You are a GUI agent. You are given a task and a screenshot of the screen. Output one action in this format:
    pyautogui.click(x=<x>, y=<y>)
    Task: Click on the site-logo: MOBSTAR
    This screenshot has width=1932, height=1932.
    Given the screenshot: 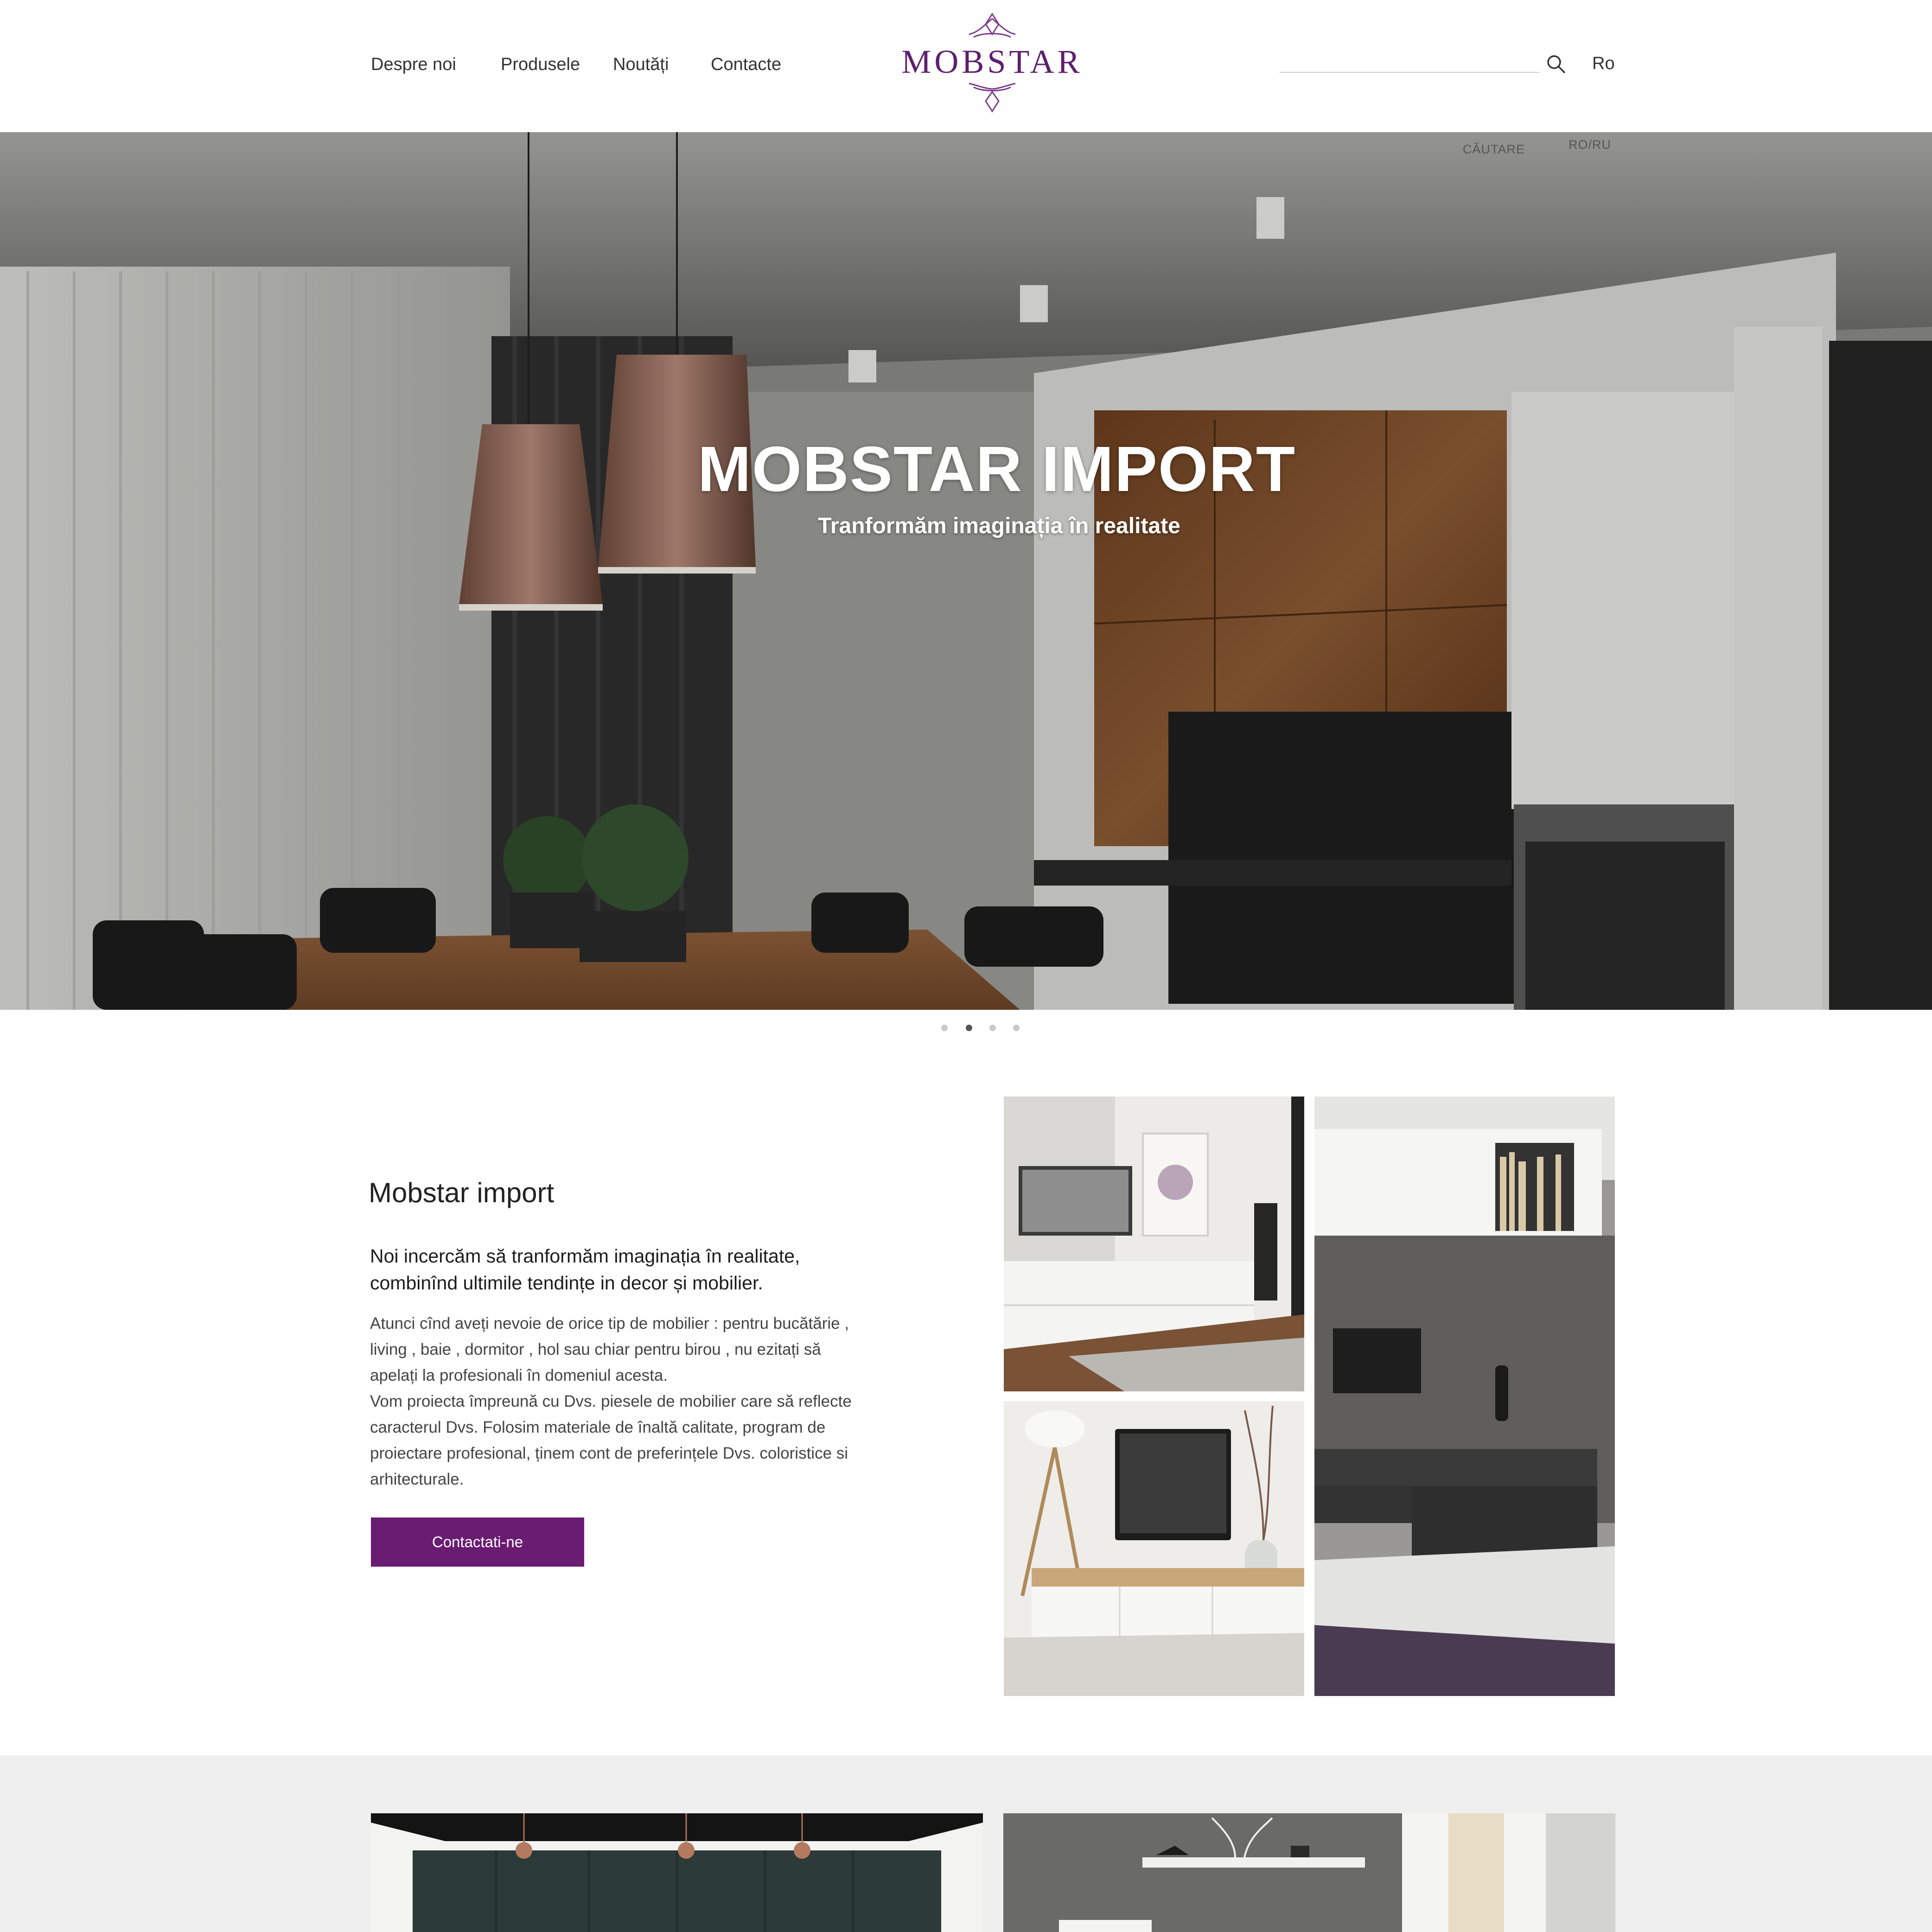 What is the action you would take?
    pyautogui.click(x=992, y=64)
    